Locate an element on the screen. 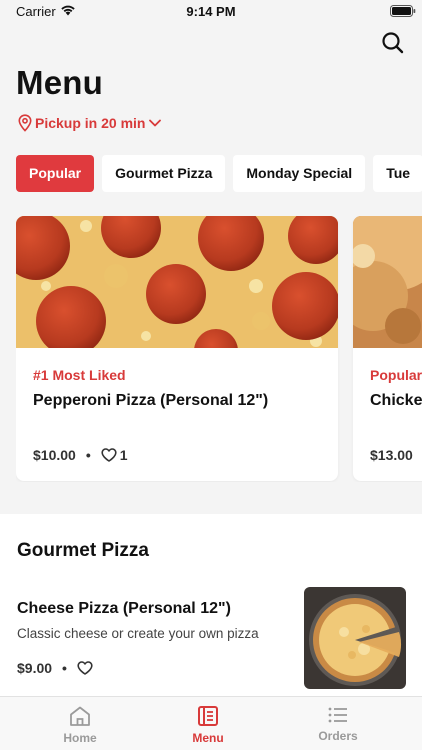 The height and width of the screenshot is (750, 422). category-tabs: Popular Gourmet Pizza Monday Special Tue is located at coordinates (219, 173).